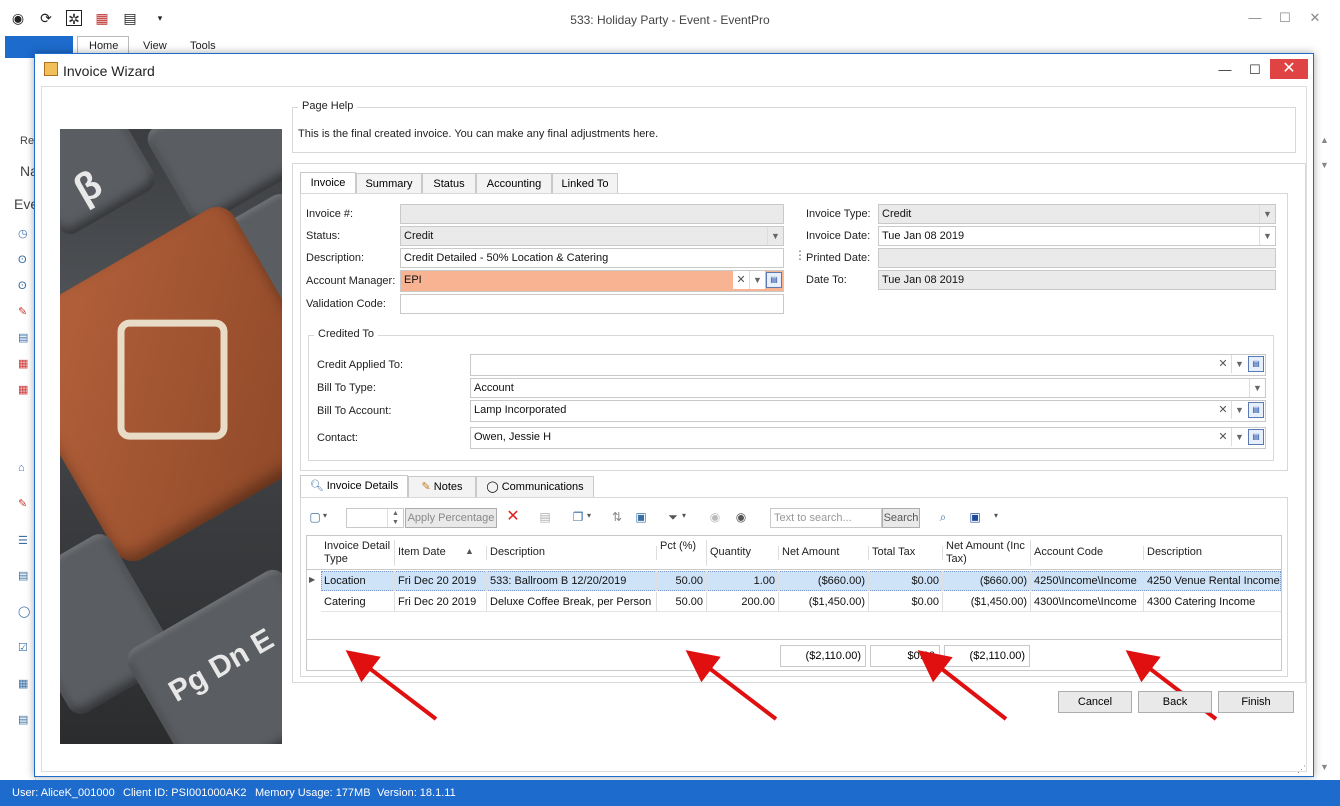 The height and width of the screenshot is (806, 1340). I want to click on col-header-quantity: Quantity, so click(743, 553).